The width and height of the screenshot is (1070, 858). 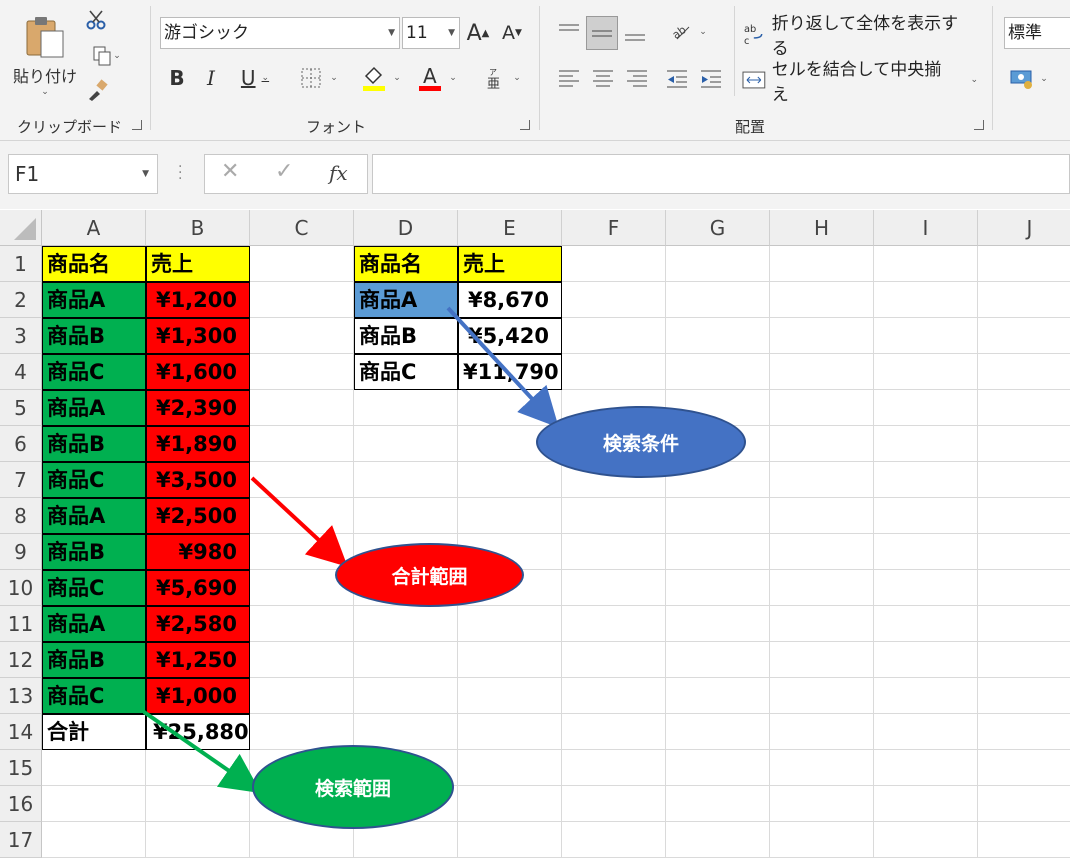 I want to click on alignment-launcher-icon, so click(x=979, y=125).